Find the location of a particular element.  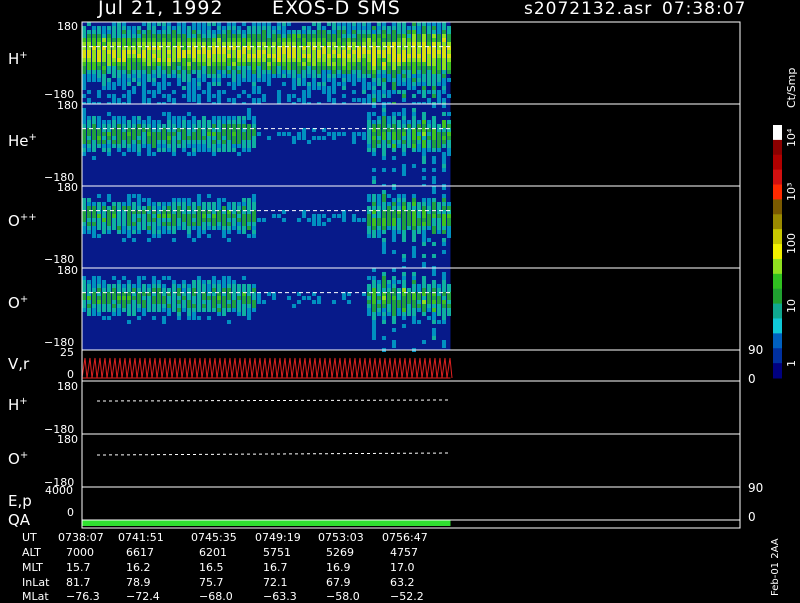

right-tick-vr-top: 90 is located at coordinates (756, 350).